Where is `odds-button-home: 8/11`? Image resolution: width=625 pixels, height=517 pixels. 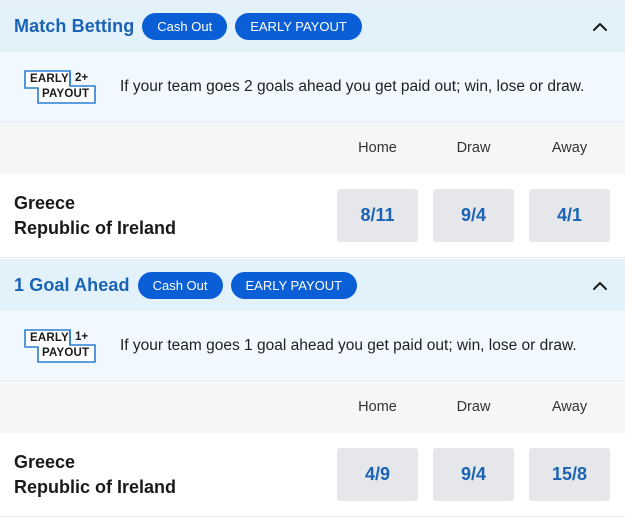
odds-button-home: 8/11 is located at coordinates (377, 215).